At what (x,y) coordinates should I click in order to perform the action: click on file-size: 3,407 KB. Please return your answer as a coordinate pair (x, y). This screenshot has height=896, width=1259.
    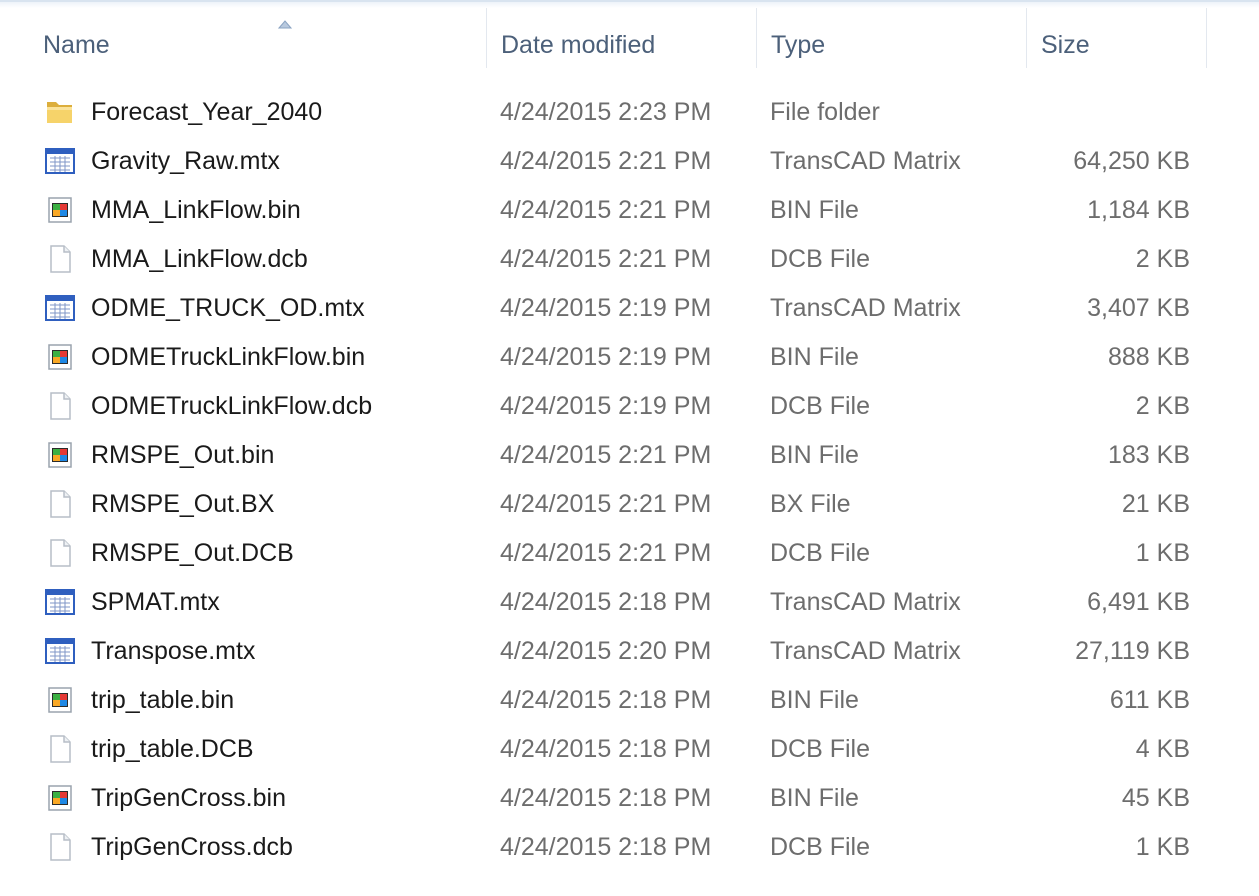
    Looking at the image, I should click on (1138, 308).